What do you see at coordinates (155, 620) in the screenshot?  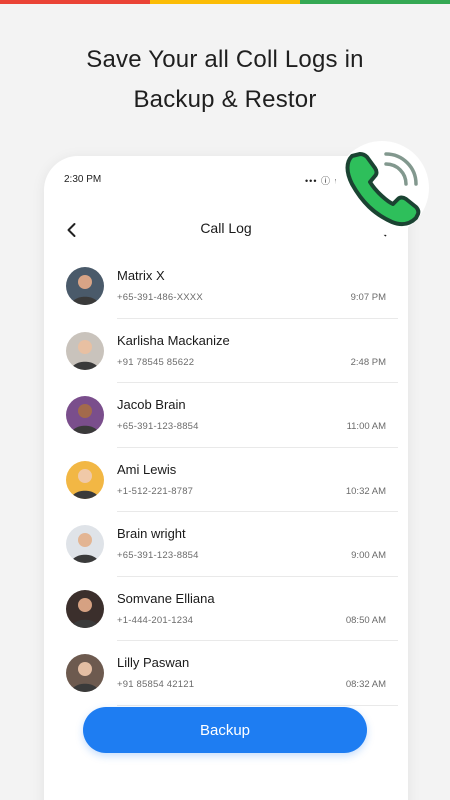 I see `contact-number: +1-444-201-1234` at bounding box center [155, 620].